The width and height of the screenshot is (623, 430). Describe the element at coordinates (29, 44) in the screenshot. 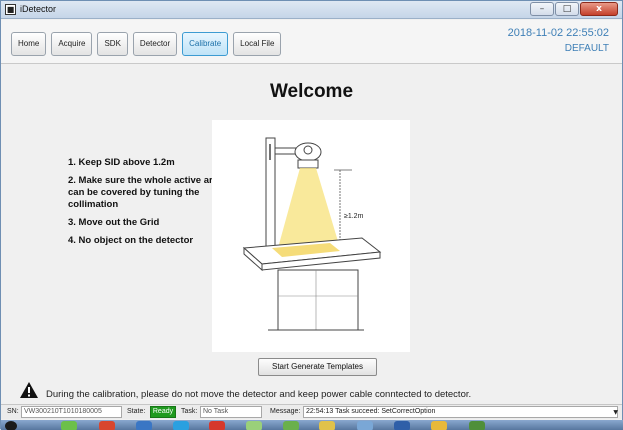

I see `tab-home: Home` at that location.